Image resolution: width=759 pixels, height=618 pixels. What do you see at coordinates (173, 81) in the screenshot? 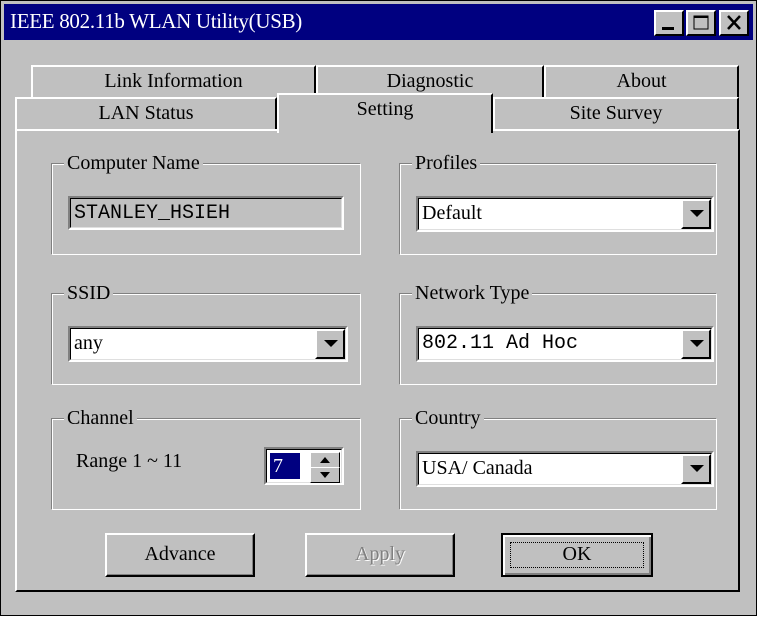
I see `tab-link-information: Link Information` at bounding box center [173, 81].